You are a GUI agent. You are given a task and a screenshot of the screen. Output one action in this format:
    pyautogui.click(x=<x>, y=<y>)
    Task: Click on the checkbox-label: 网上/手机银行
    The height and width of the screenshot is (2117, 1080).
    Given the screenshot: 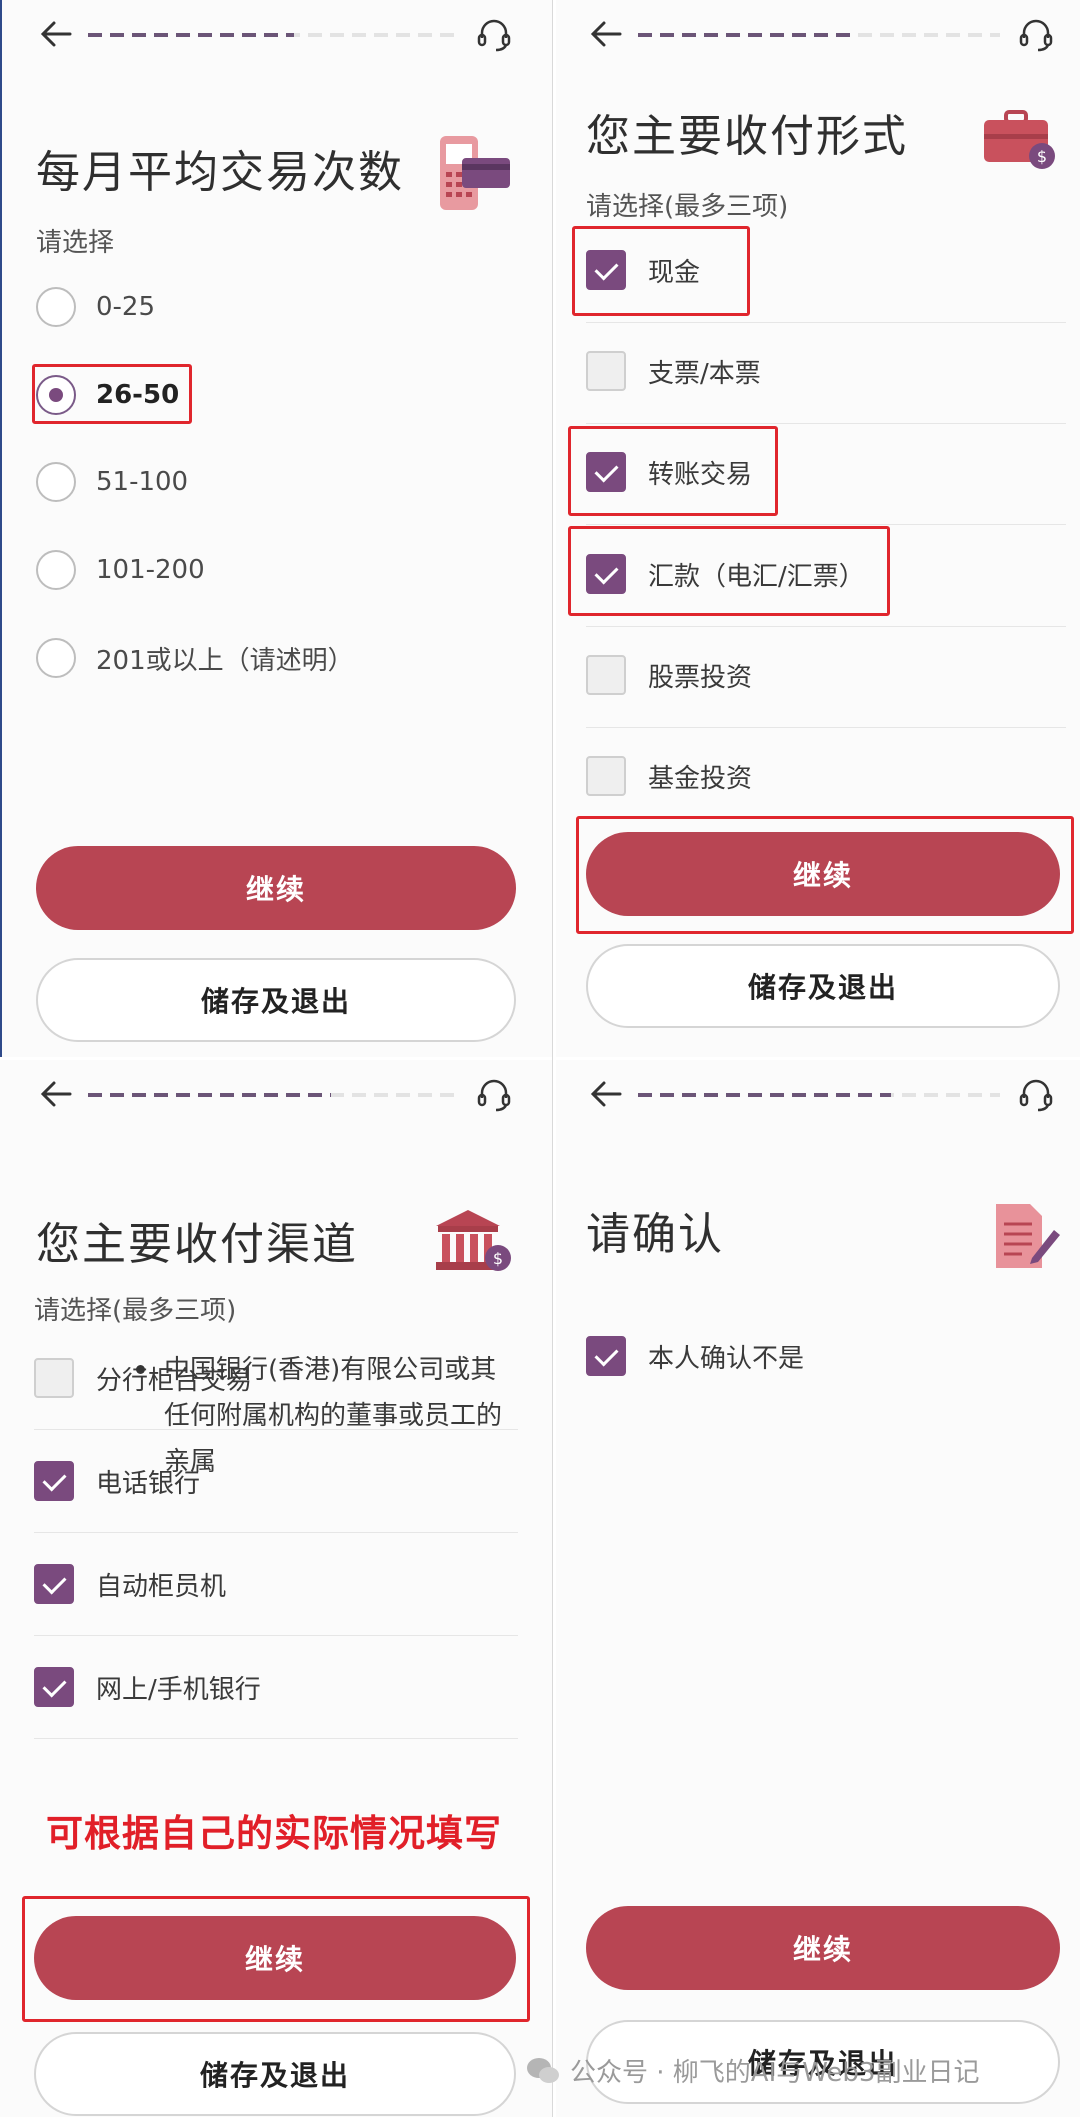 What is the action you would take?
    pyautogui.click(x=178, y=1689)
    